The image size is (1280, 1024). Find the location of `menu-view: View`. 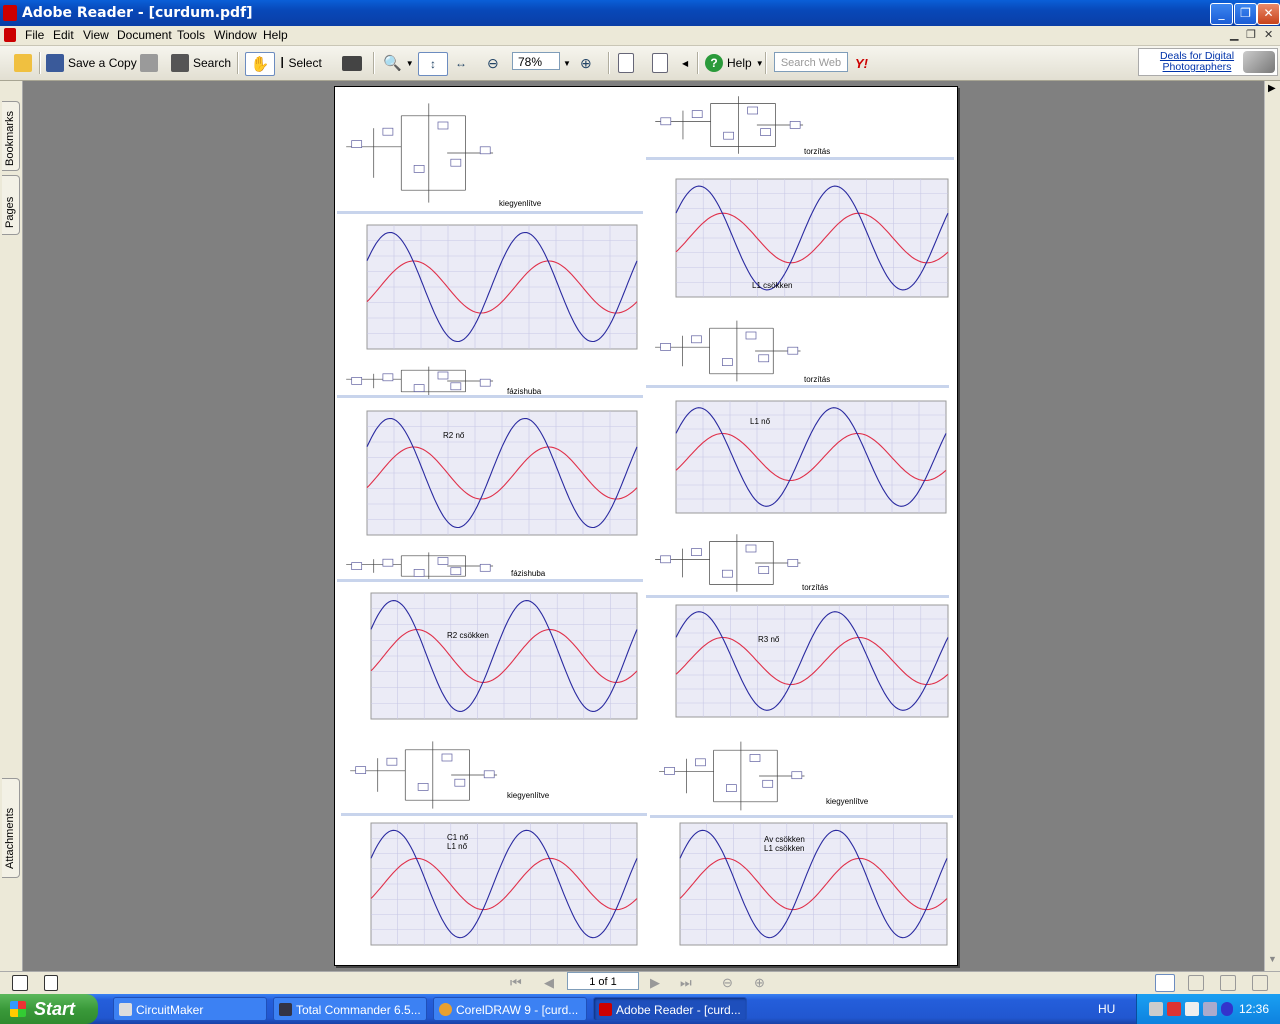

menu-view: View is located at coordinates (96, 35).